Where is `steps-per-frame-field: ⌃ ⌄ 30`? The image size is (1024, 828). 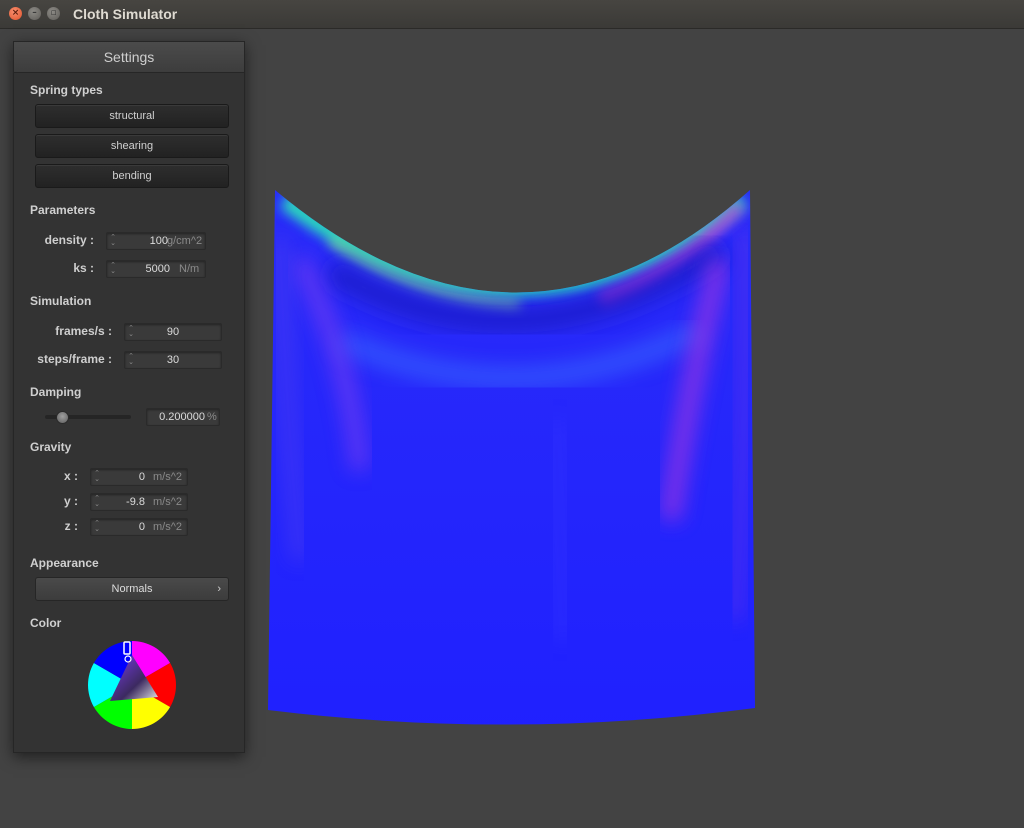
steps-per-frame-field: ⌃ ⌄ 30 is located at coordinates (173, 360).